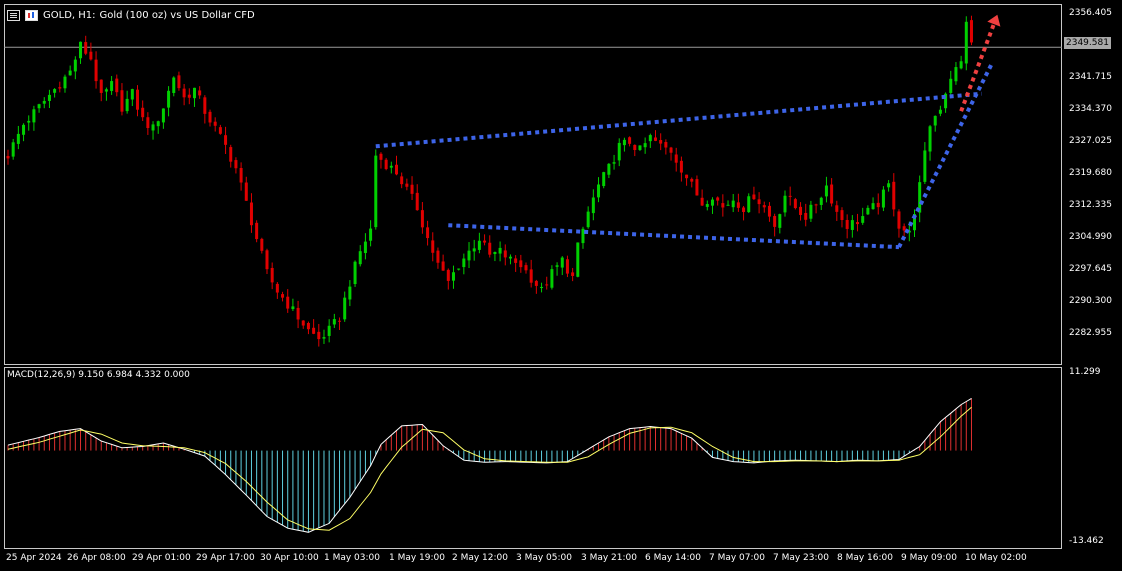 This screenshot has width=1122, height=571. Describe the element at coordinates (929, 558) in the screenshot. I see `x-tick-label: 9 May 09:00` at that location.